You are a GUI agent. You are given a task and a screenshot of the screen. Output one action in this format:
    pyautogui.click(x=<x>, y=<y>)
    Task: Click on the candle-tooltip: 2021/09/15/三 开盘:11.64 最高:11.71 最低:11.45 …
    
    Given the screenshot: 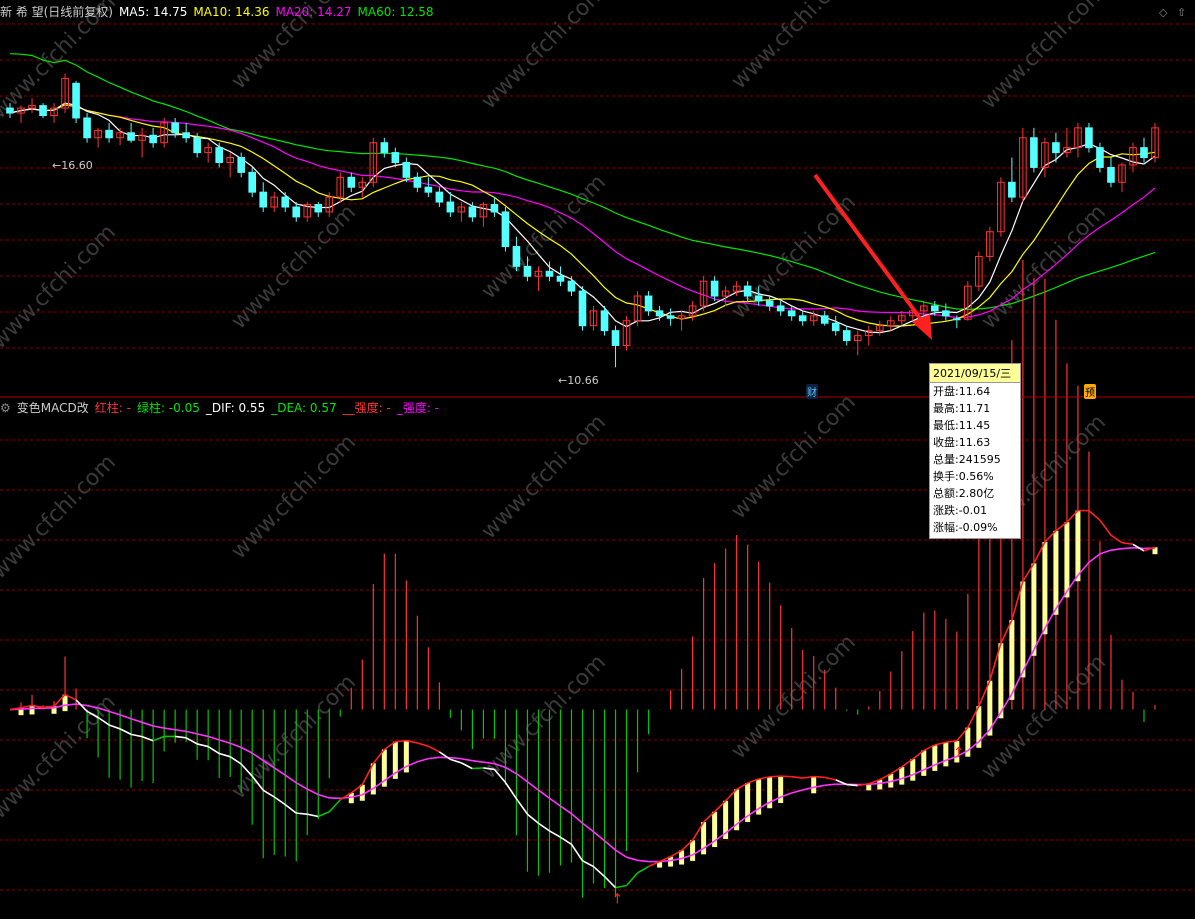 What is the action you would take?
    pyautogui.click(x=975, y=451)
    